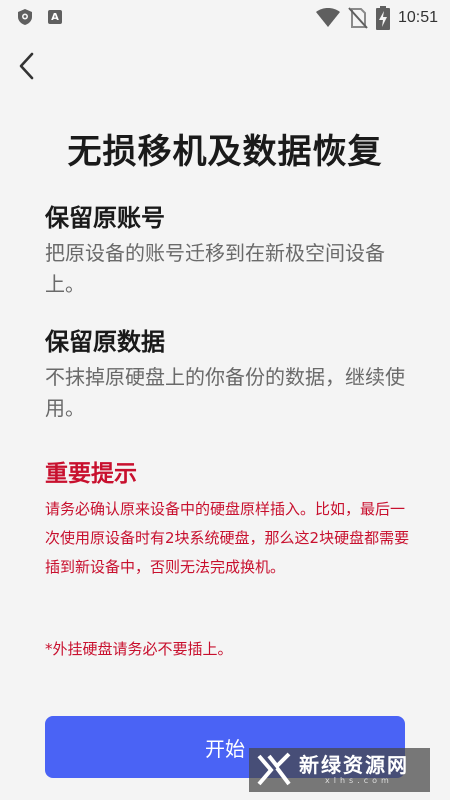 The width and height of the screenshot is (450, 800). Describe the element at coordinates (358, 18) in the screenshot. I see `no-sim-icon` at that location.